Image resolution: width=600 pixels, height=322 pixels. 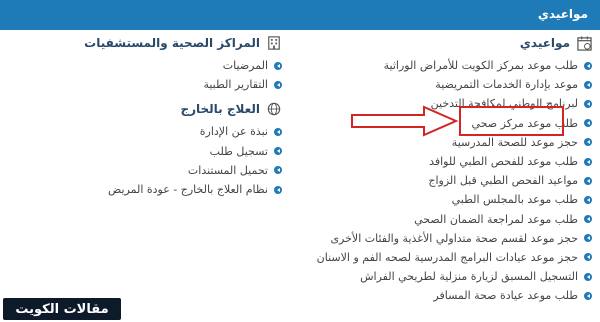 I want to click on abroad-title: العلاج بالخارج, so click(x=220, y=109).